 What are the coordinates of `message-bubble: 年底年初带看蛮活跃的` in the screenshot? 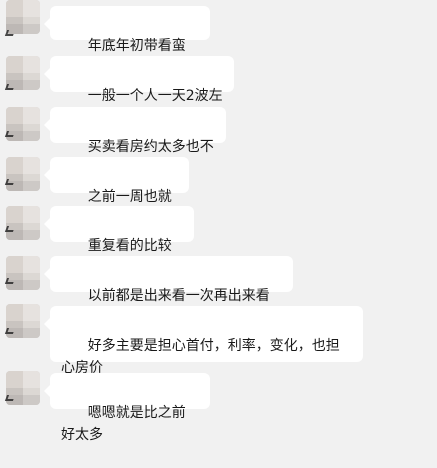 It's located at (127, 41).